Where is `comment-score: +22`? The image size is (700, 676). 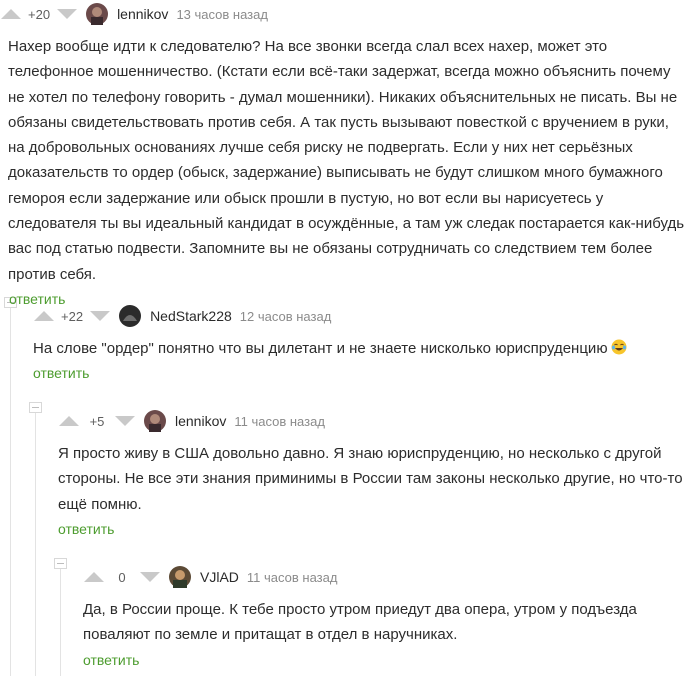 comment-score: +22 is located at coordinates (72, 316).